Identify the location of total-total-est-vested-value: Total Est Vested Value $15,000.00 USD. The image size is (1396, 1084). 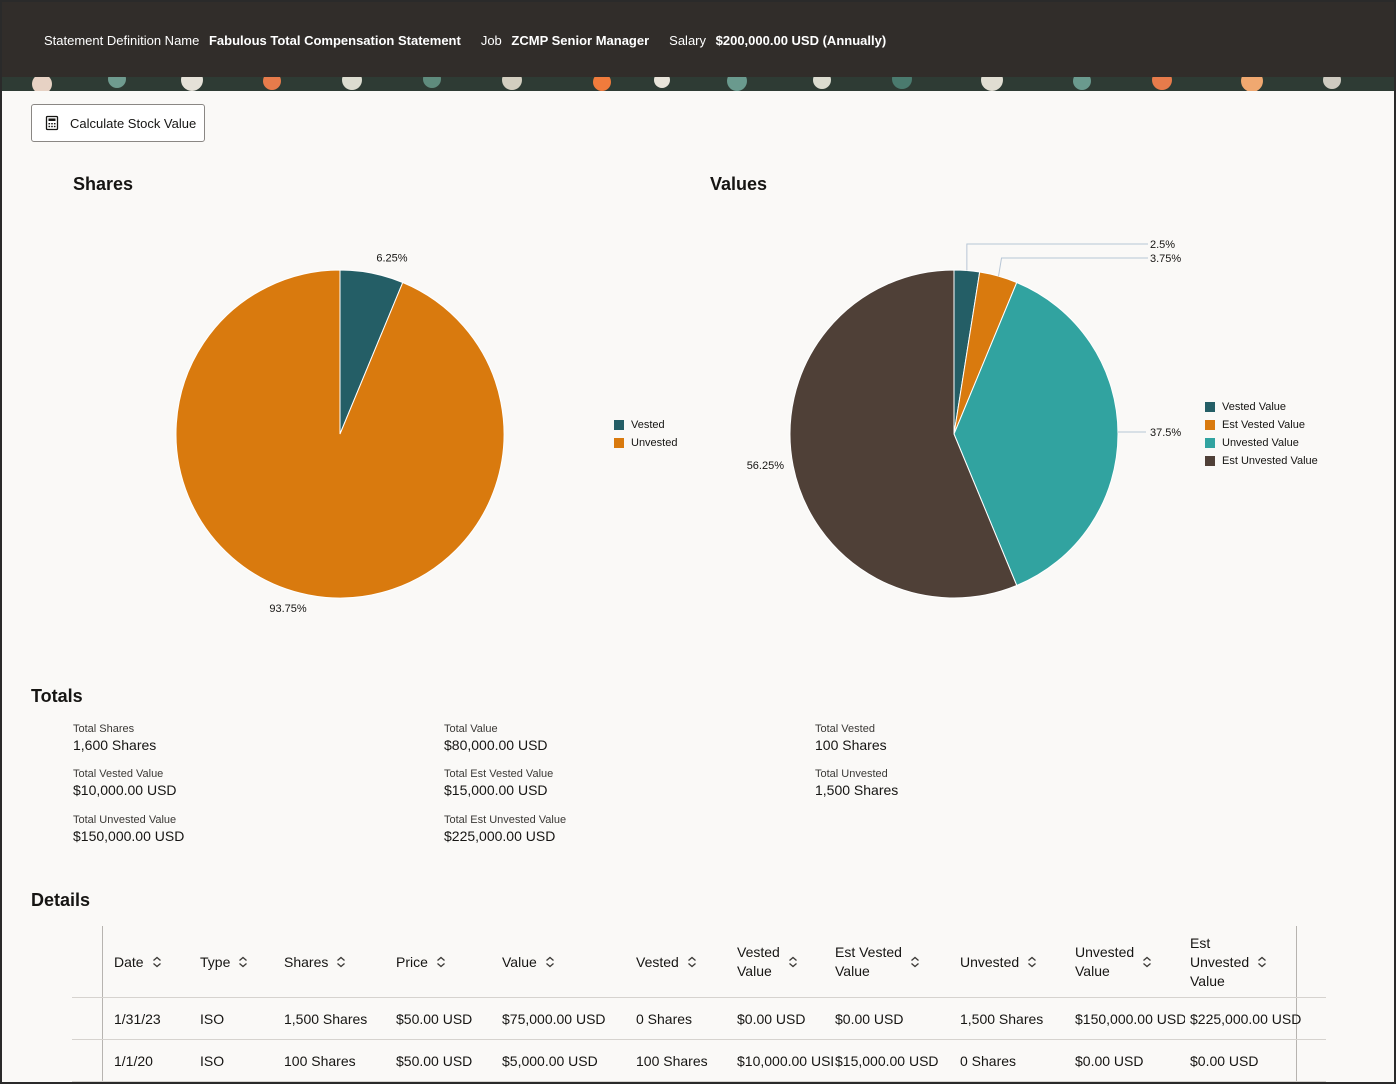
(498, 783).